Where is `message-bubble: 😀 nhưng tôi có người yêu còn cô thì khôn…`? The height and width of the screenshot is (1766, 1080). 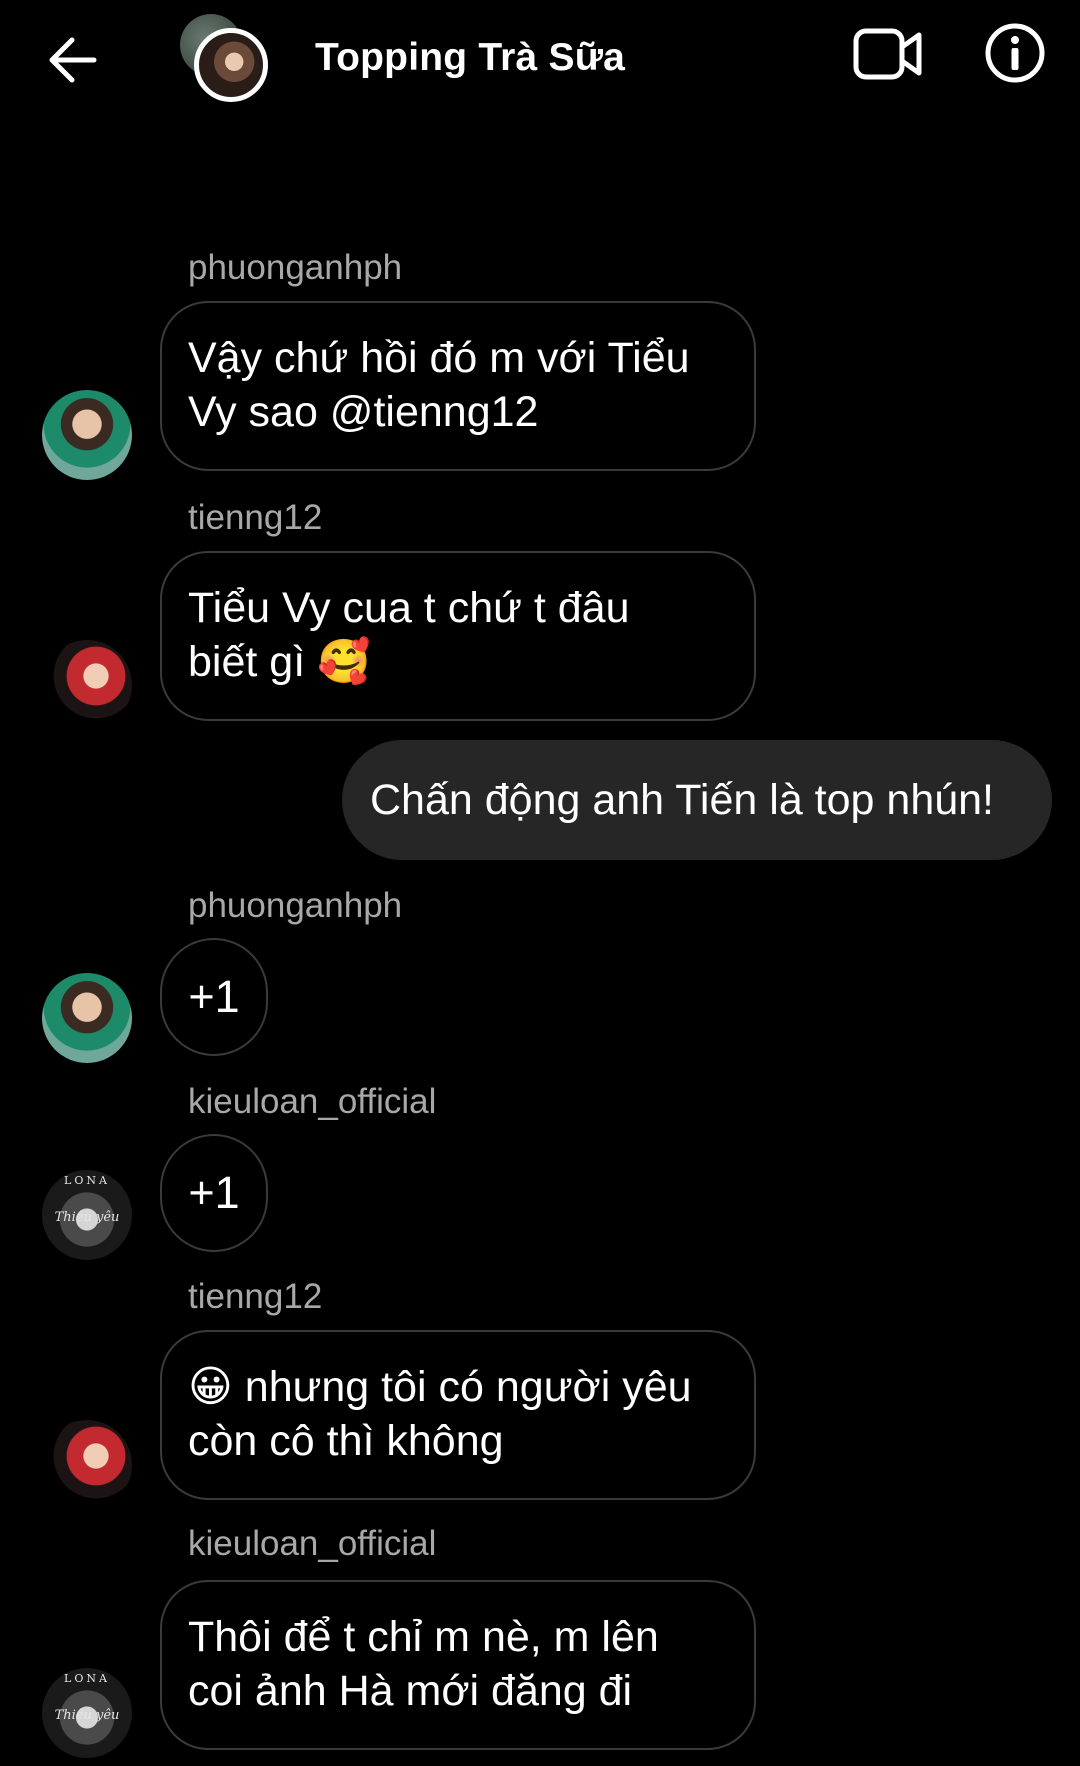
message-bubble: 😀 nhưng tôi có người yêu còn cô thì khôn… is located at coordinates (458, 1415).